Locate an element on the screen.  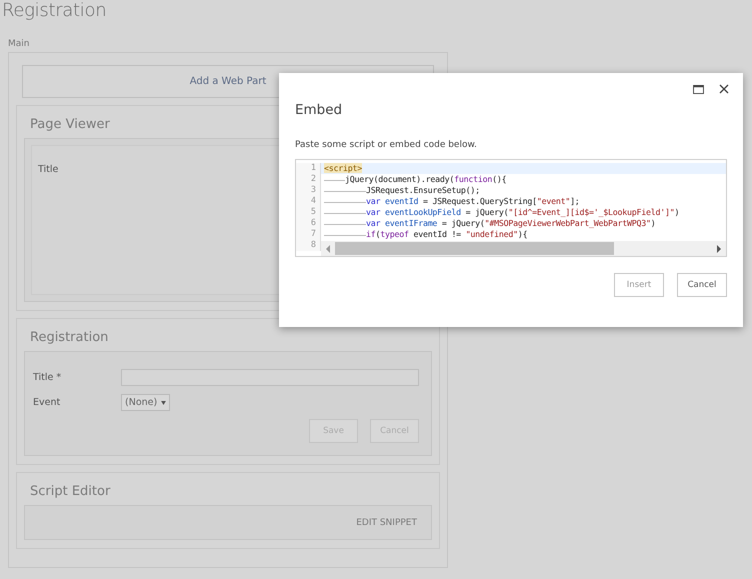
code-editor is located at coordinates (511, 208).